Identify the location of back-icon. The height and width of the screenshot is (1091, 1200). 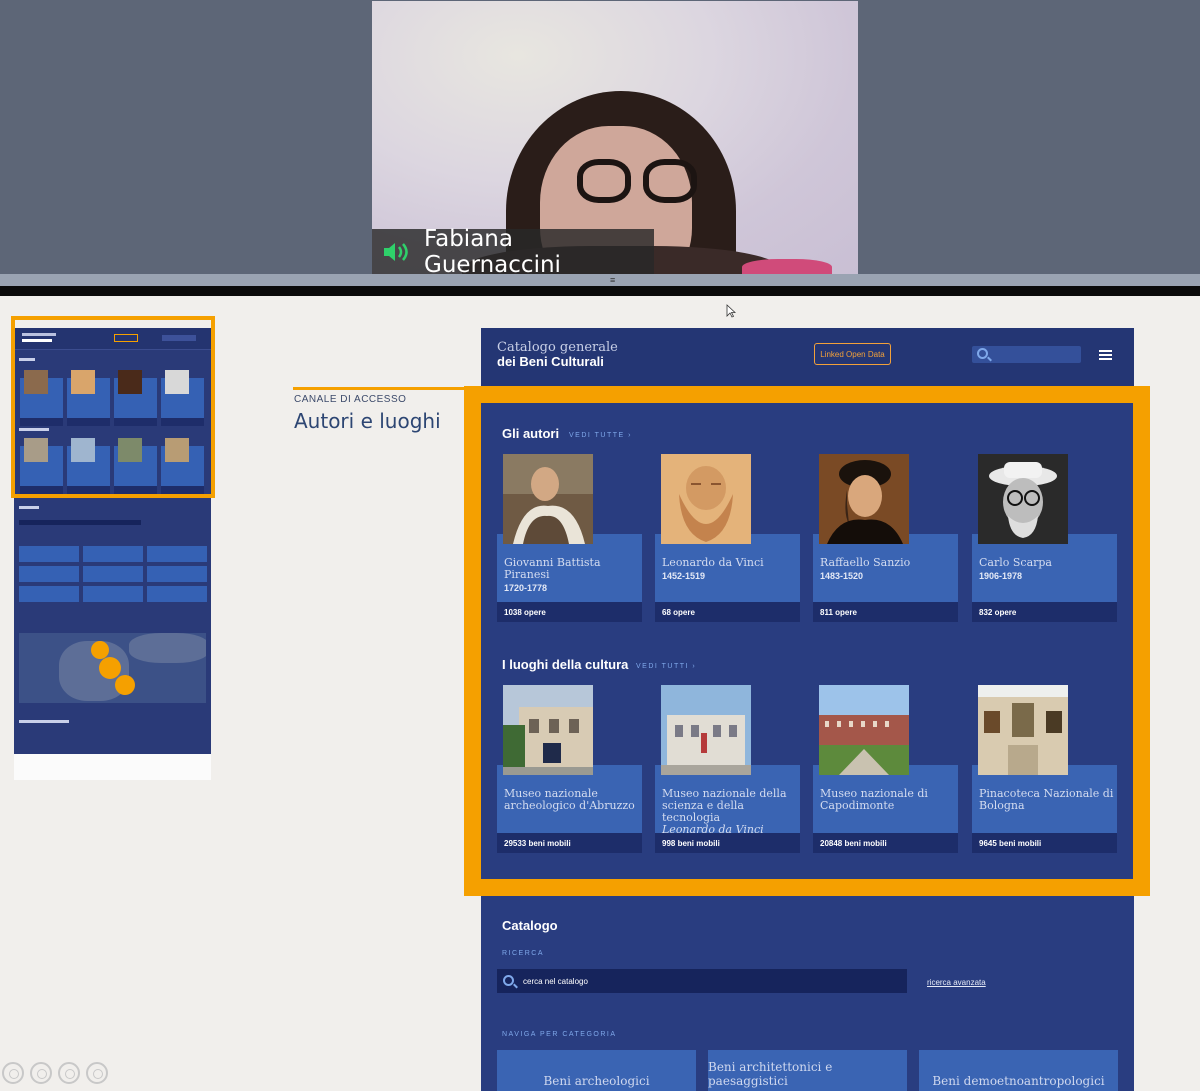
(13, 1073).